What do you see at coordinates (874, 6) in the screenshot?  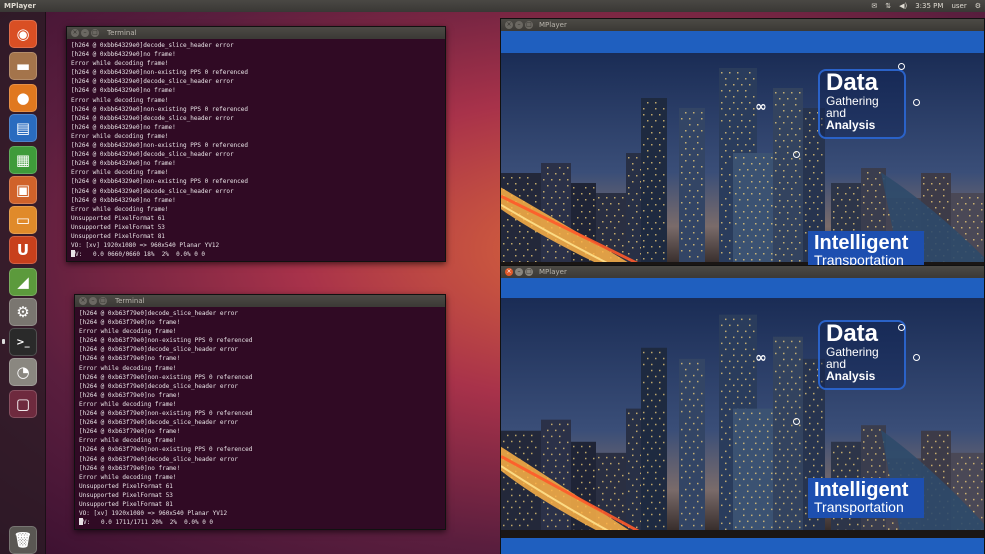 I see `mail-indicator-icon: ✉` at bounding box center [874, 6].